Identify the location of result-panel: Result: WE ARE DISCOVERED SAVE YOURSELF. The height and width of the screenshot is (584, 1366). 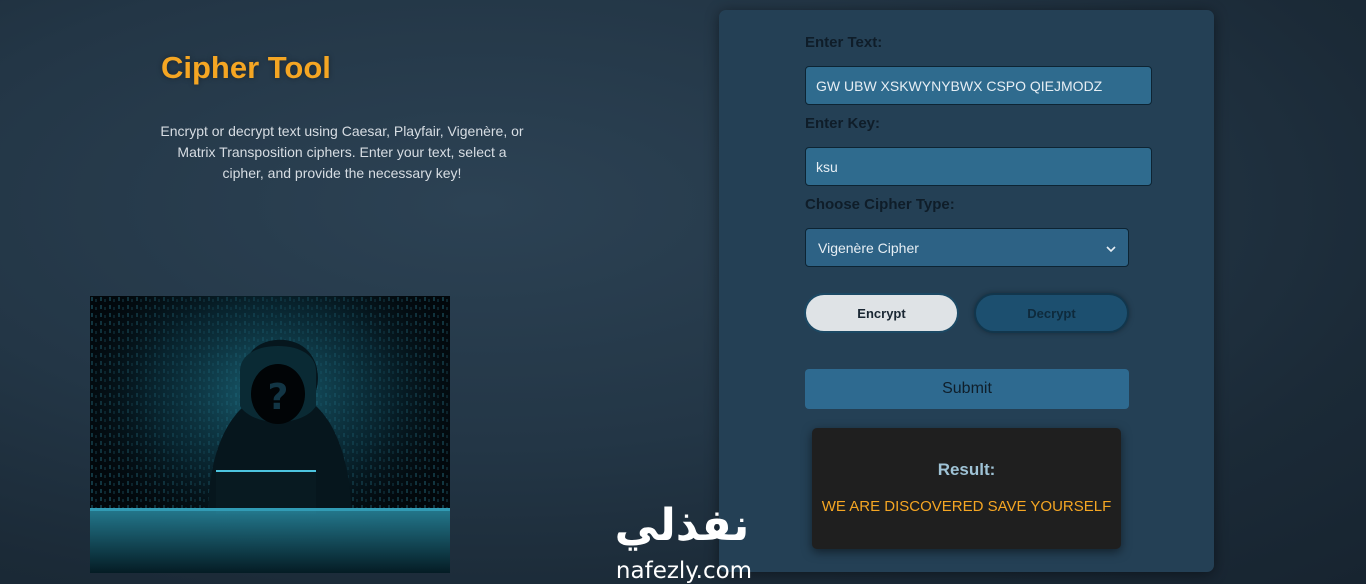
(966, 488).